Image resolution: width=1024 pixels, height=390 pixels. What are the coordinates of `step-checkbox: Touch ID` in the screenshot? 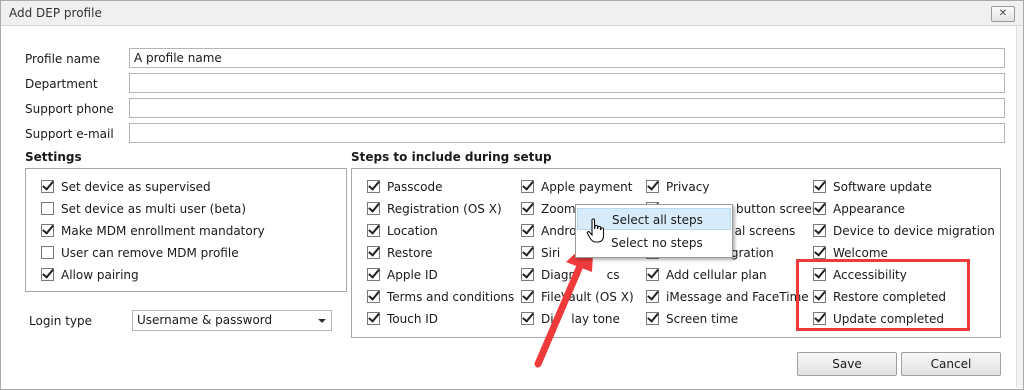 It's located at (402, 319).